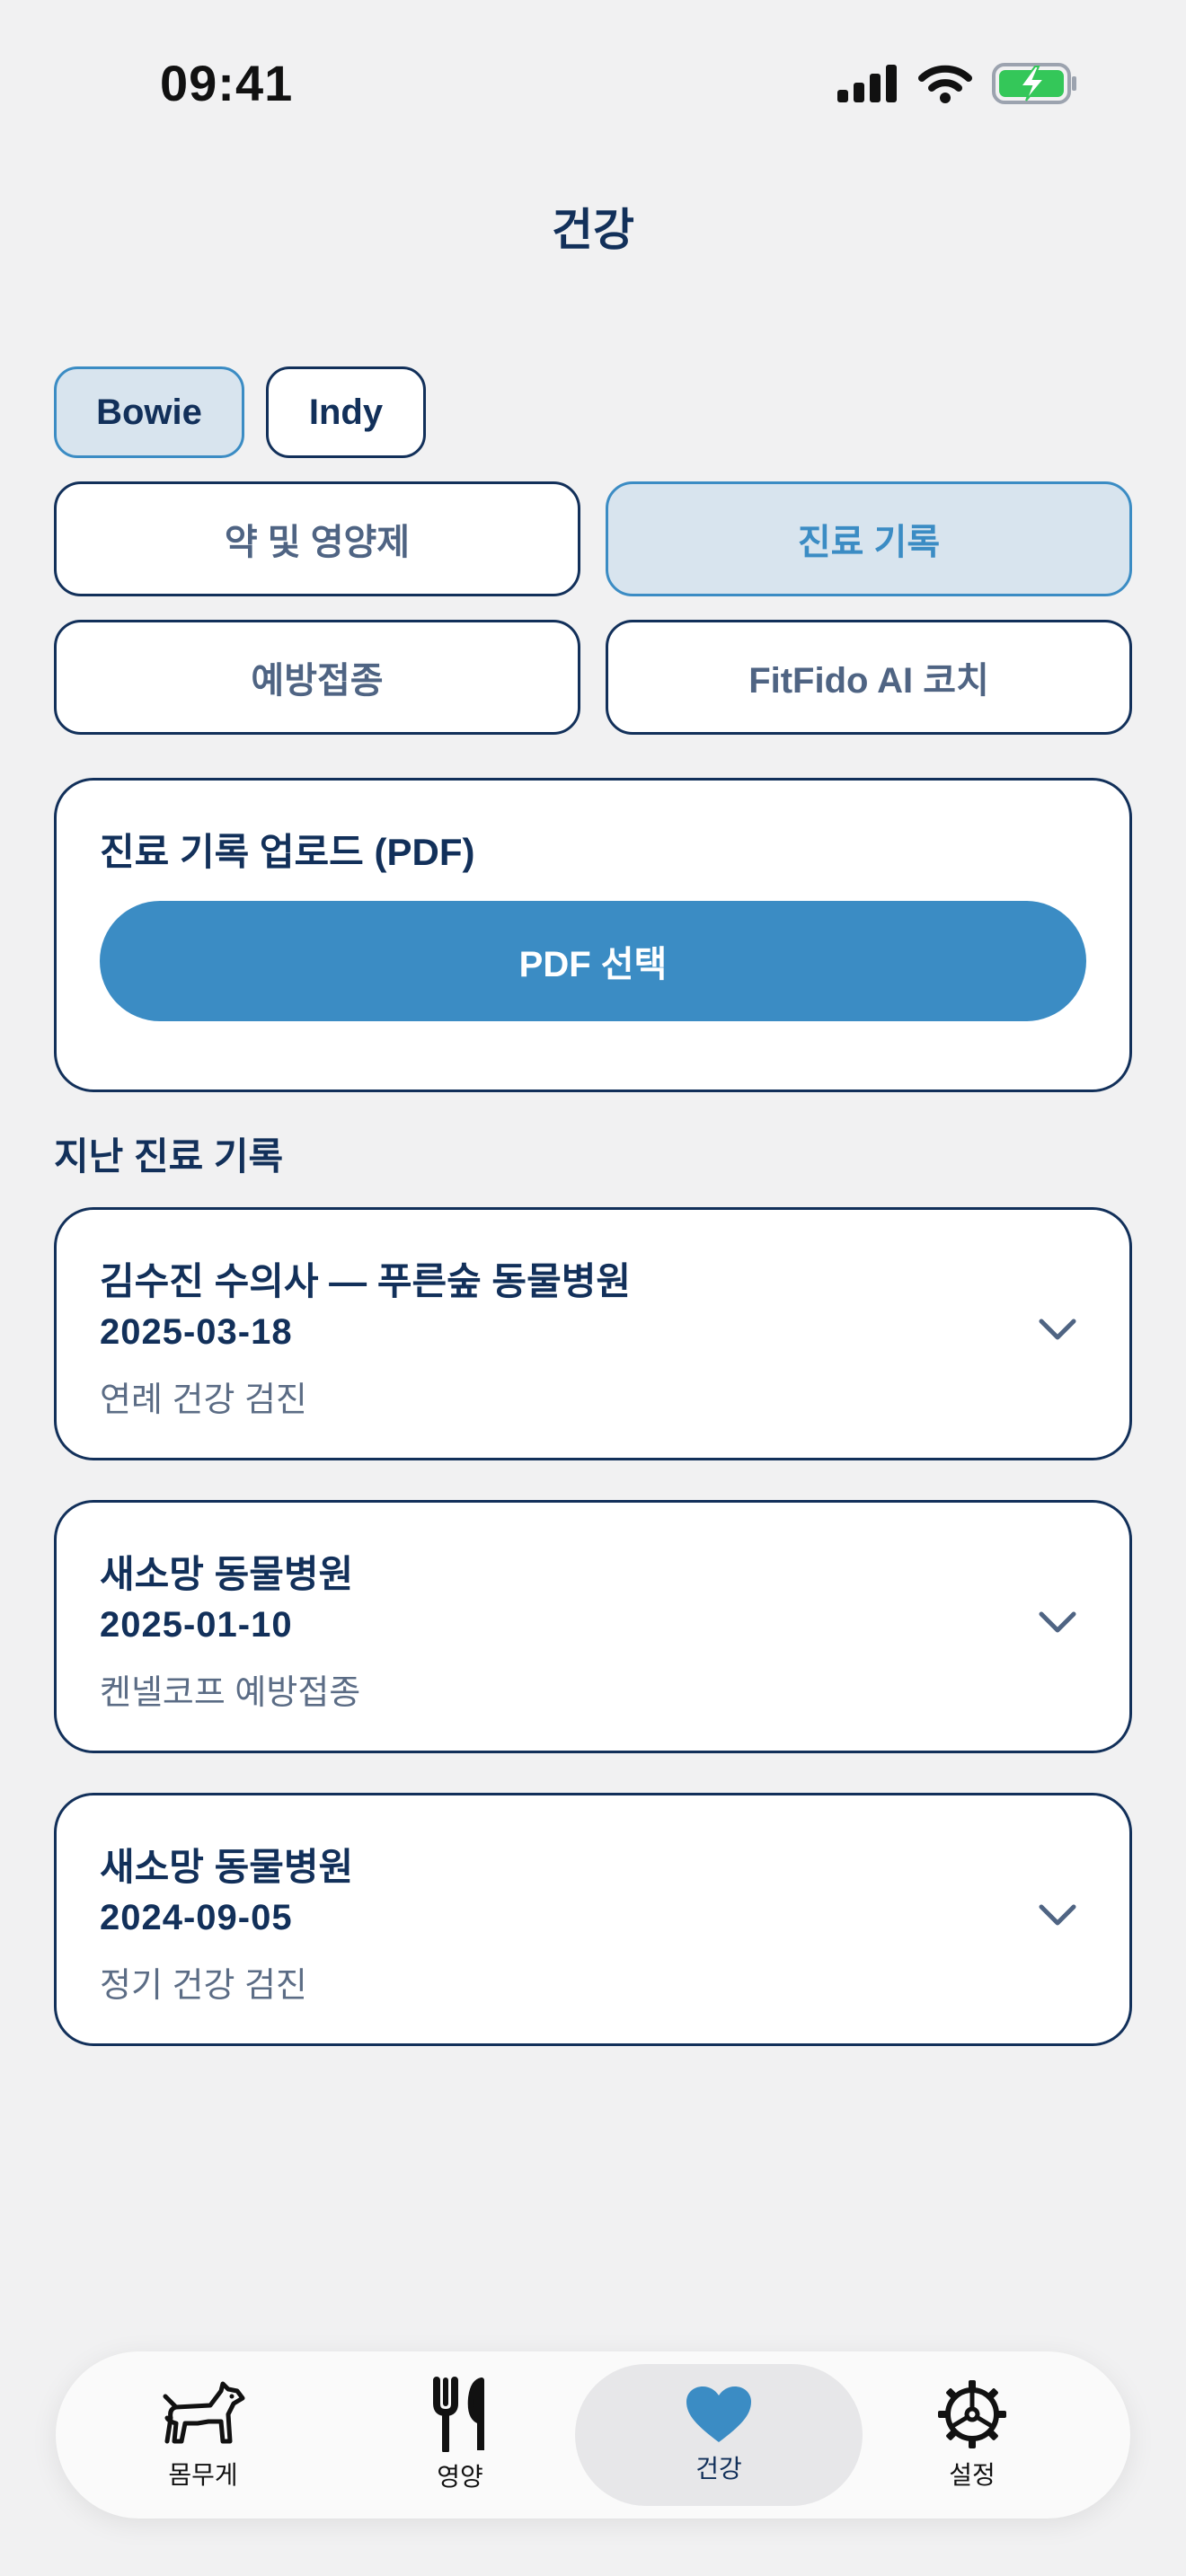 This screenshot has height=2576, width=1186. What do you see at coordinates (203, 1986) in the screenshot?
I see `record-description: 정기 건강 검진` at bounding box center [203, 1986].